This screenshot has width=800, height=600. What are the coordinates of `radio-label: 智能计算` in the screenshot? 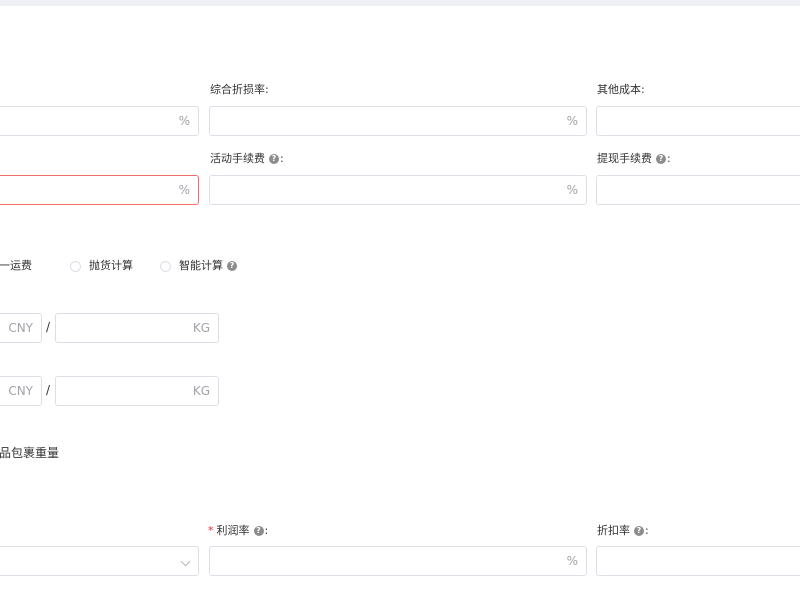 It's located at (201, 265).